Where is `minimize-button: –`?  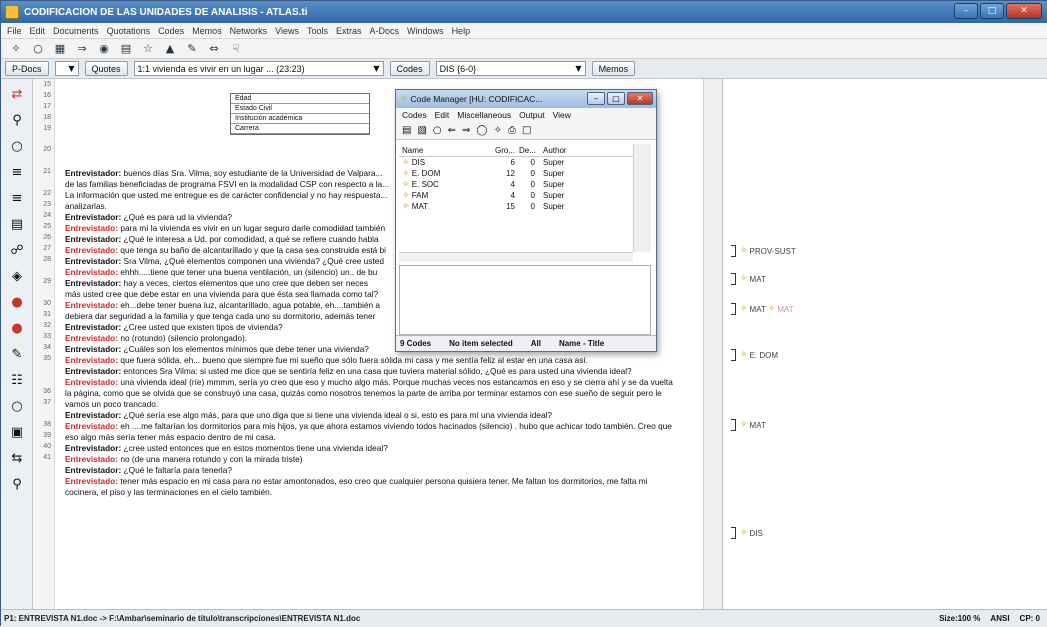
minimize-button: – is located at coordinates (966, 11).